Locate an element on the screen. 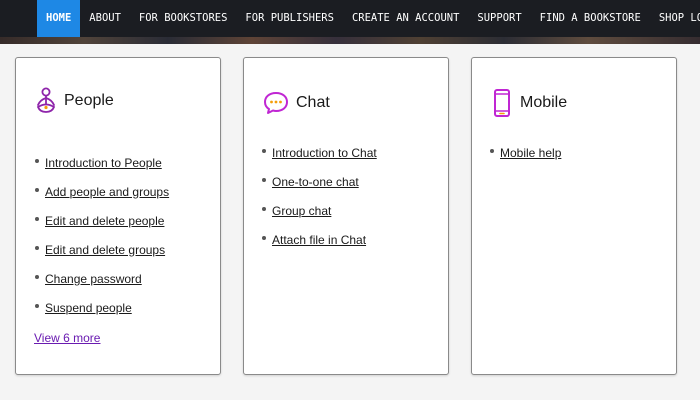 The width and height of the screenshot is (700, 400). link-add-people-and-groups: Add people and groups is located at coordinates (107, 192).